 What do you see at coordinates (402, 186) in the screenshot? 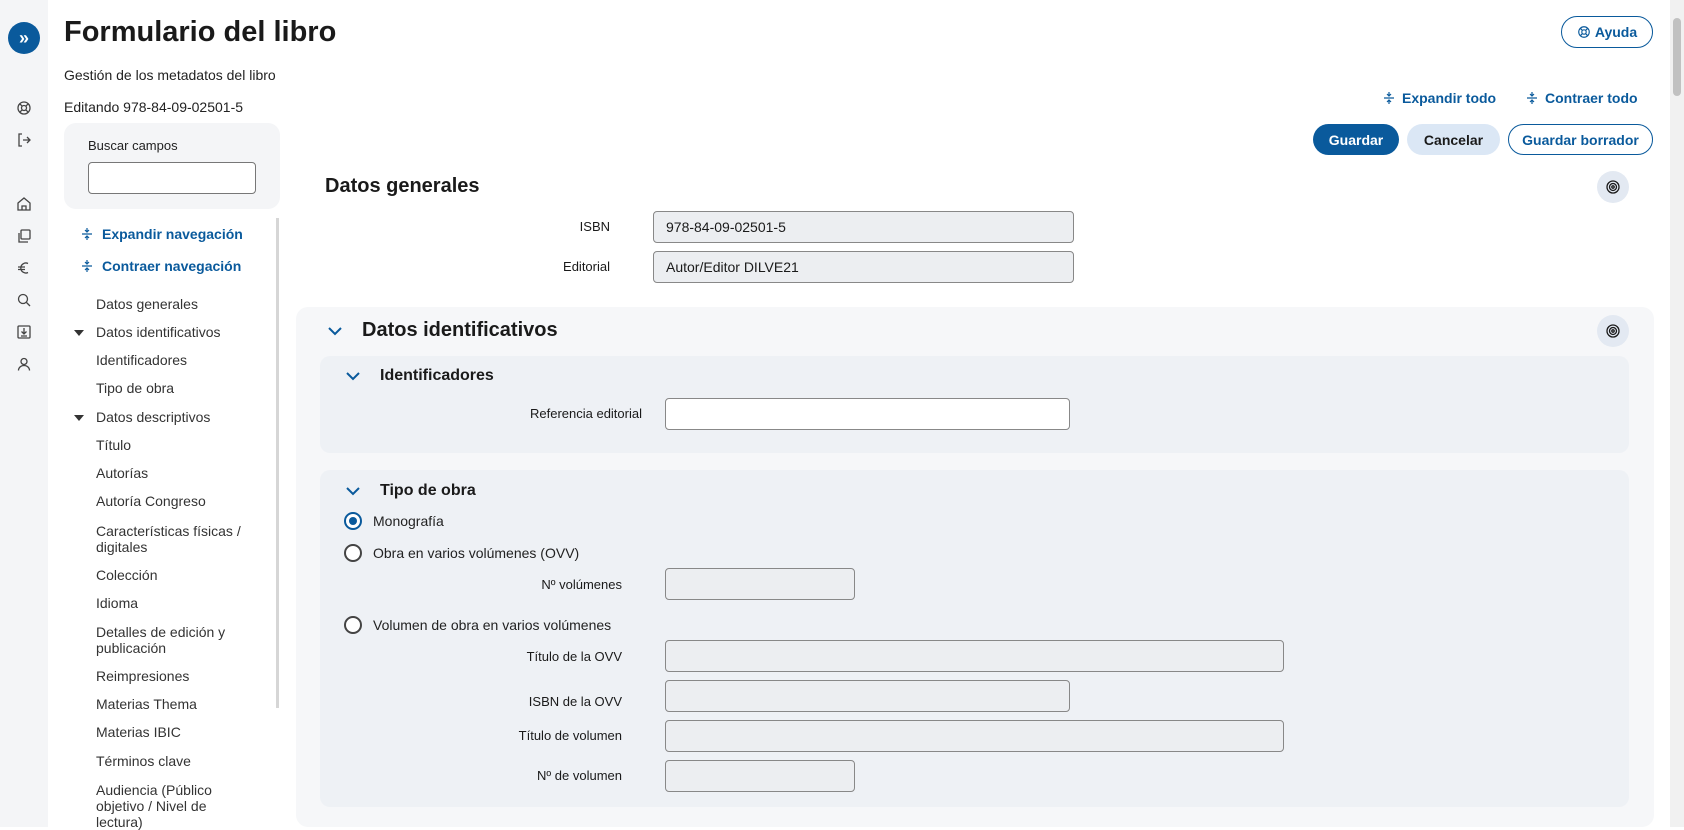
I see `section-title-datos-generales: Datos generales` at bounding box center [402, 186].